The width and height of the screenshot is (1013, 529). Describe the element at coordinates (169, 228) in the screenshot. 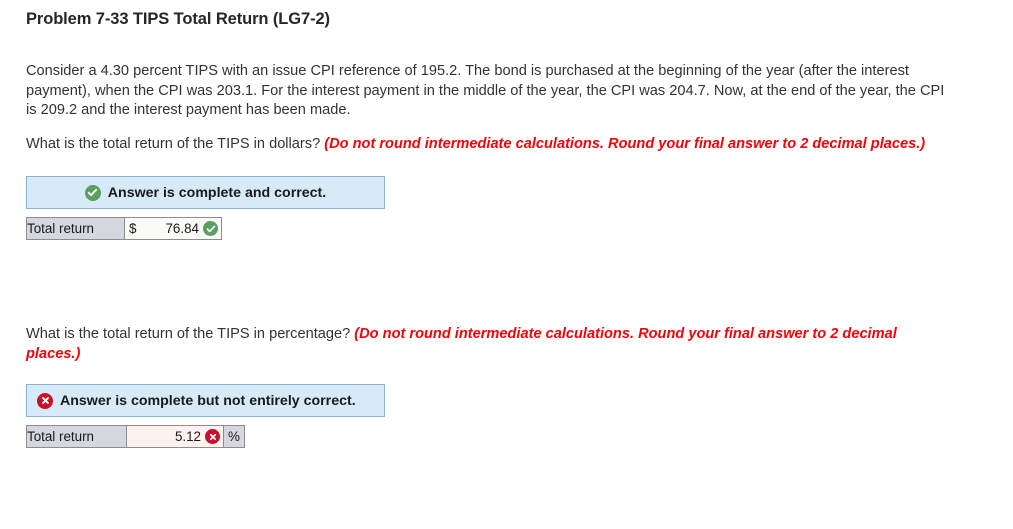

I see `answer-value-1: 76.84` at that location.